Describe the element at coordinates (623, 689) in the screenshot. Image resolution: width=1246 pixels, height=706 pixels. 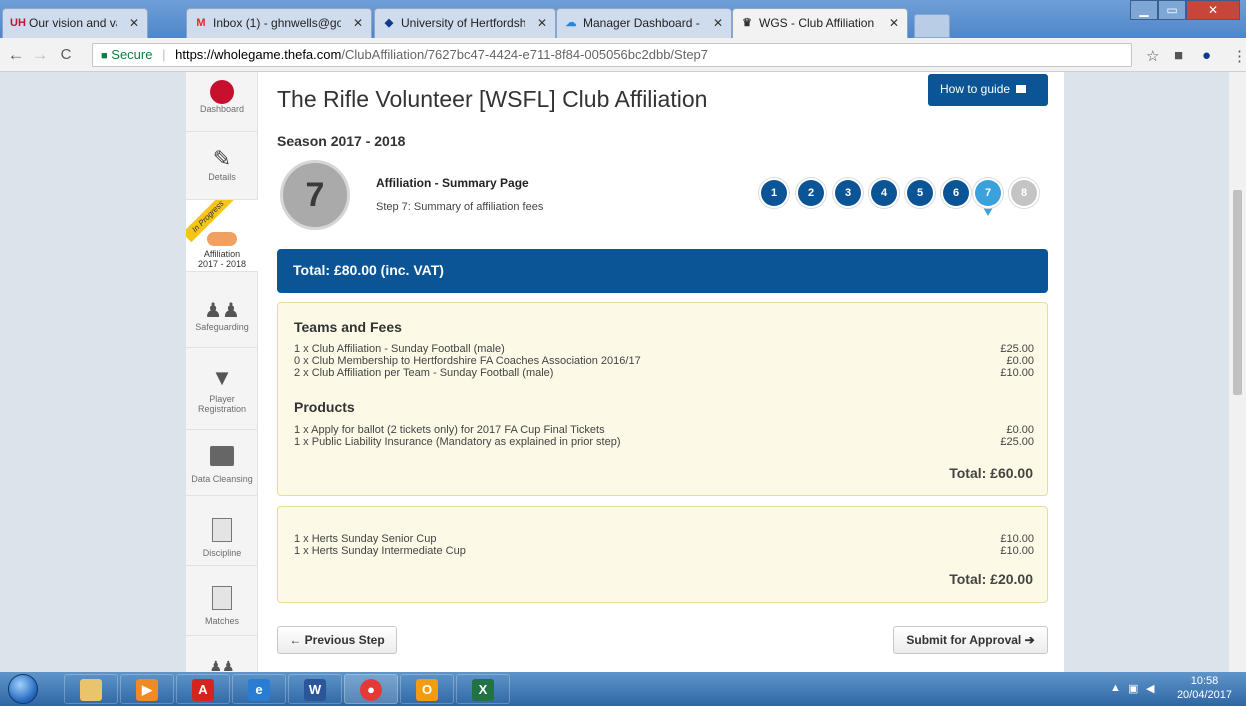
I see `windows-taskbar: ▶ A e W ● O X ▲ ▣ ◀ 10:58 20/04/2017` at that location.